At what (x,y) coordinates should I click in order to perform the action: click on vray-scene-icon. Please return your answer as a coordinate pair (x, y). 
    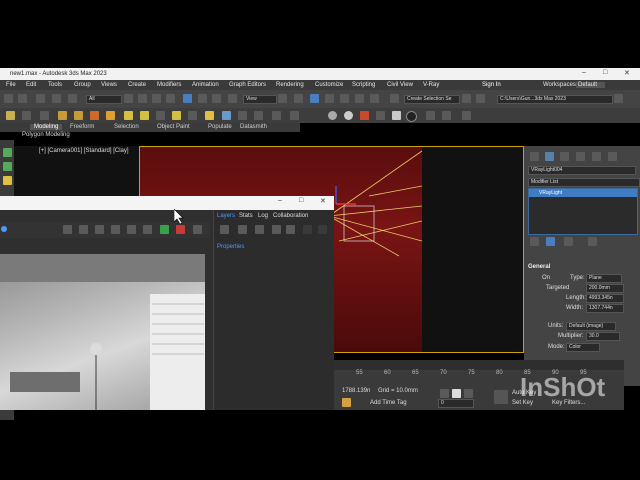
    Looking at the image, I should click on (294, 115).